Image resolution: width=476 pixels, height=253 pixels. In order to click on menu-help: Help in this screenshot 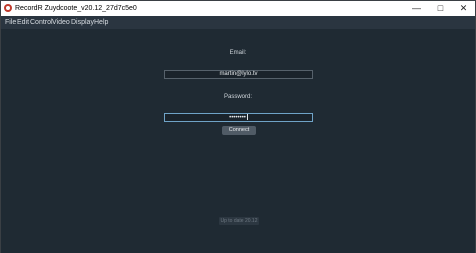, I will do `click(101, 22)`.